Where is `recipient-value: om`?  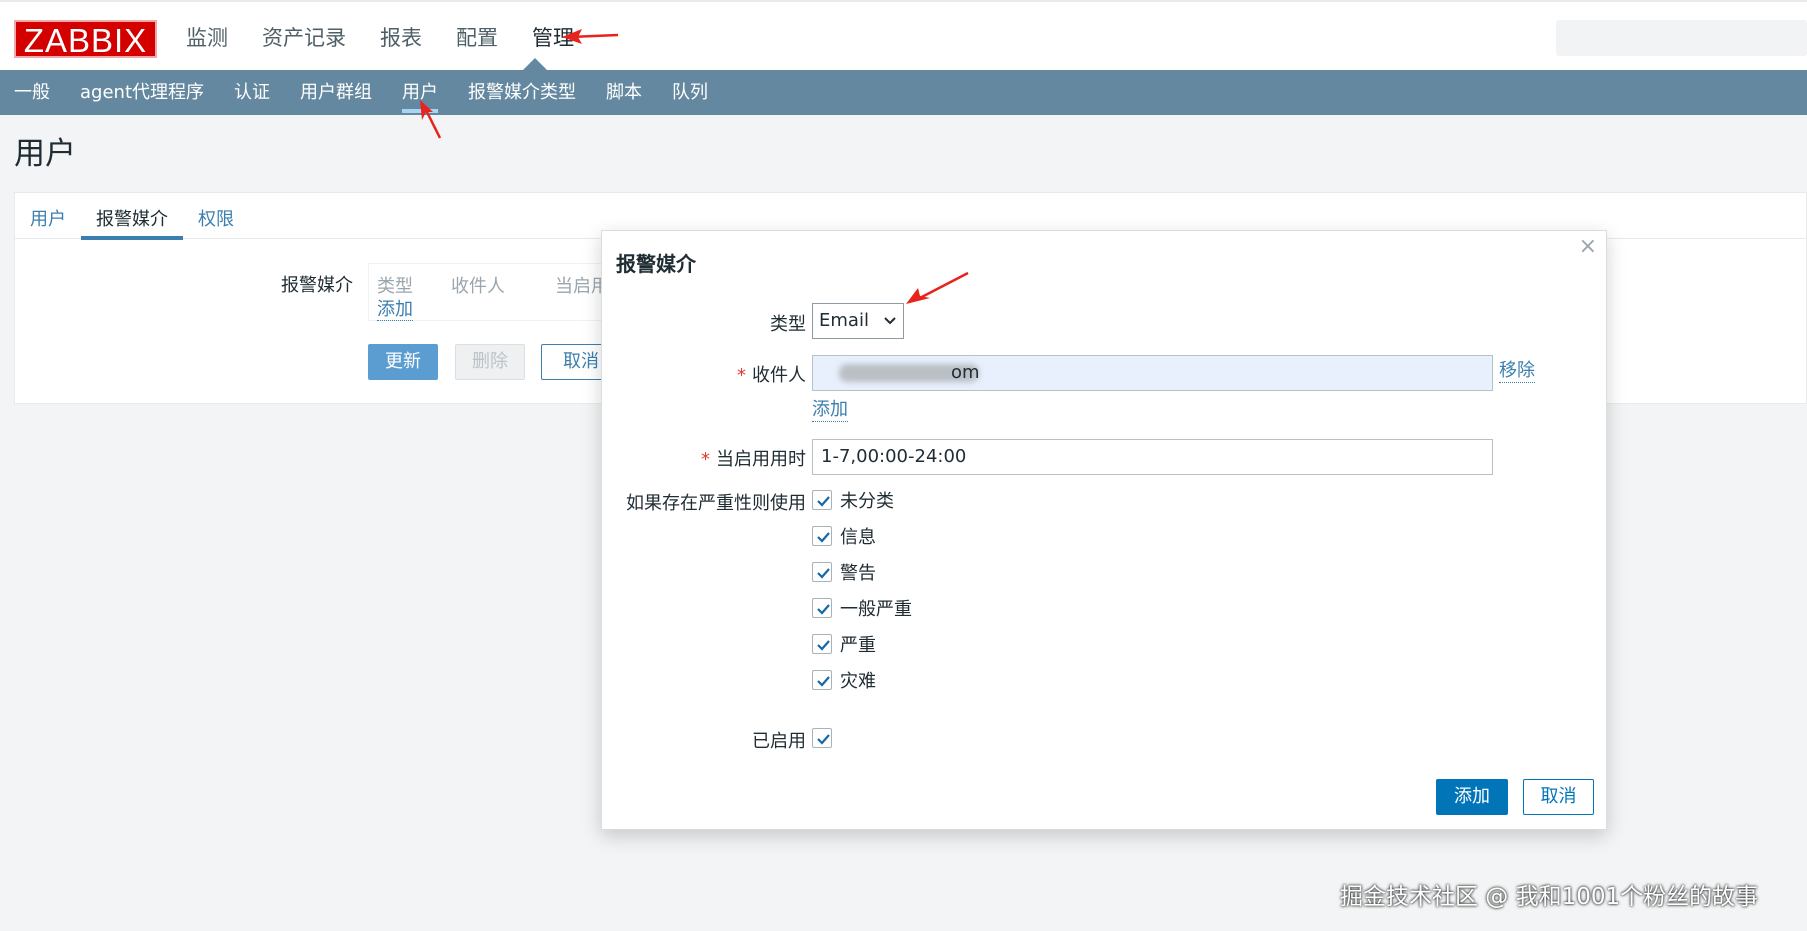
recipient-value: om is located at coordinates (965, 372).